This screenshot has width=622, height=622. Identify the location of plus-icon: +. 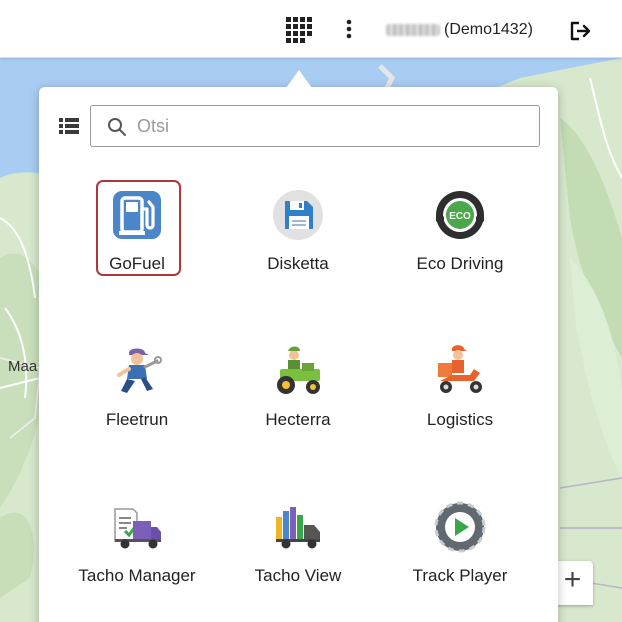
(572, 579).